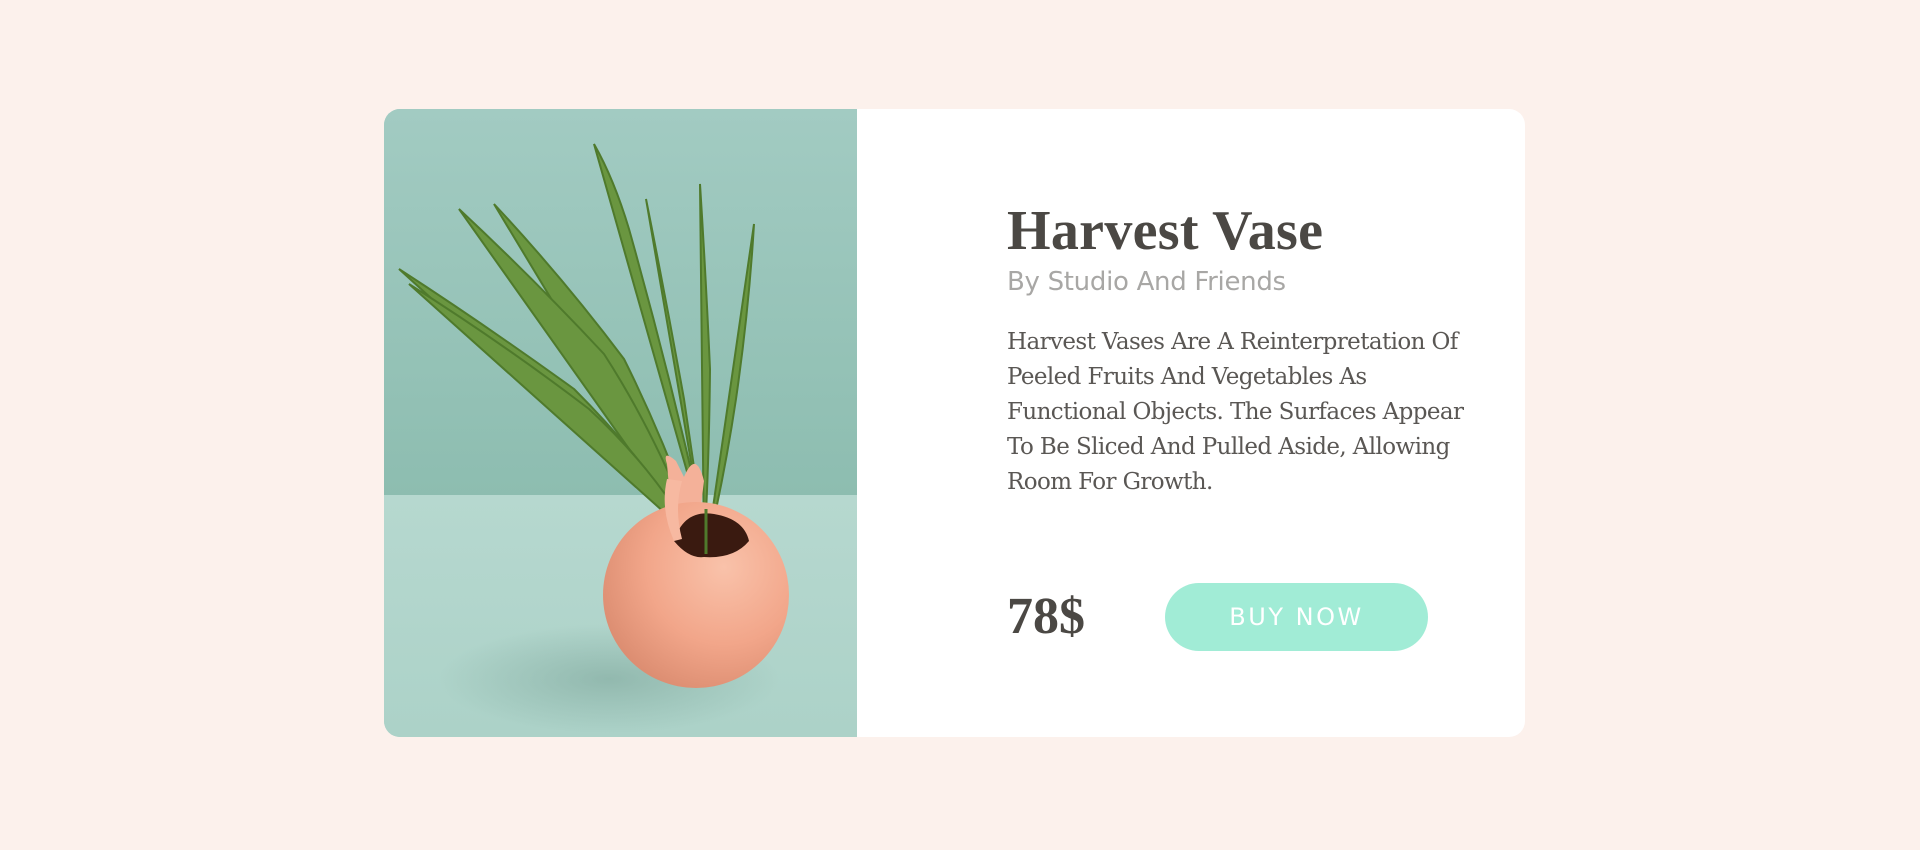 The height and width of the screenshot is (850, 1920). I want to click on purchase-row: 78$ BUY NOW, so click(1217, 617).